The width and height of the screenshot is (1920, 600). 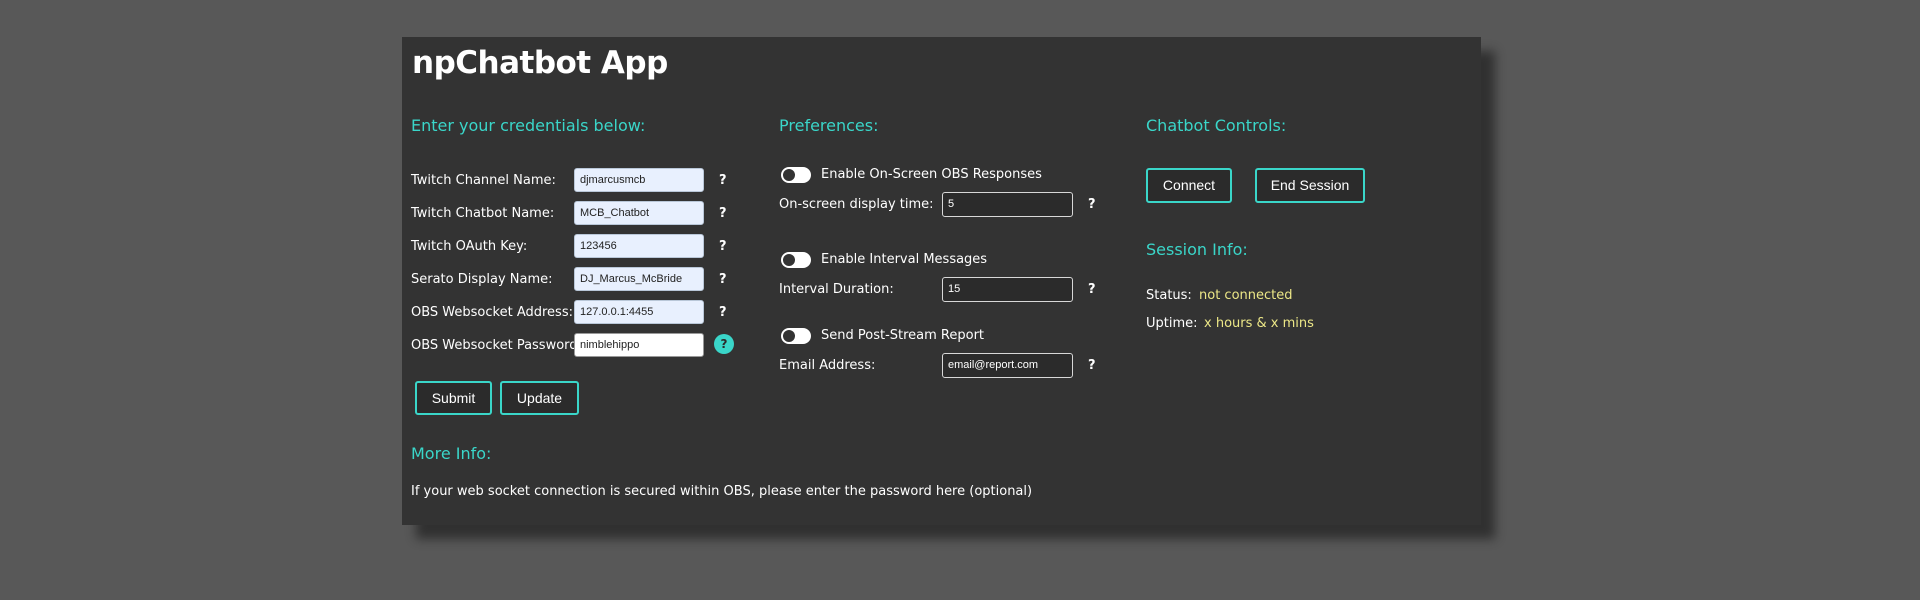 What do you see at coordinates (1007, 365) in the screenshot?
I see `email-input: email@report.com` at bounding box center [1007, 365].